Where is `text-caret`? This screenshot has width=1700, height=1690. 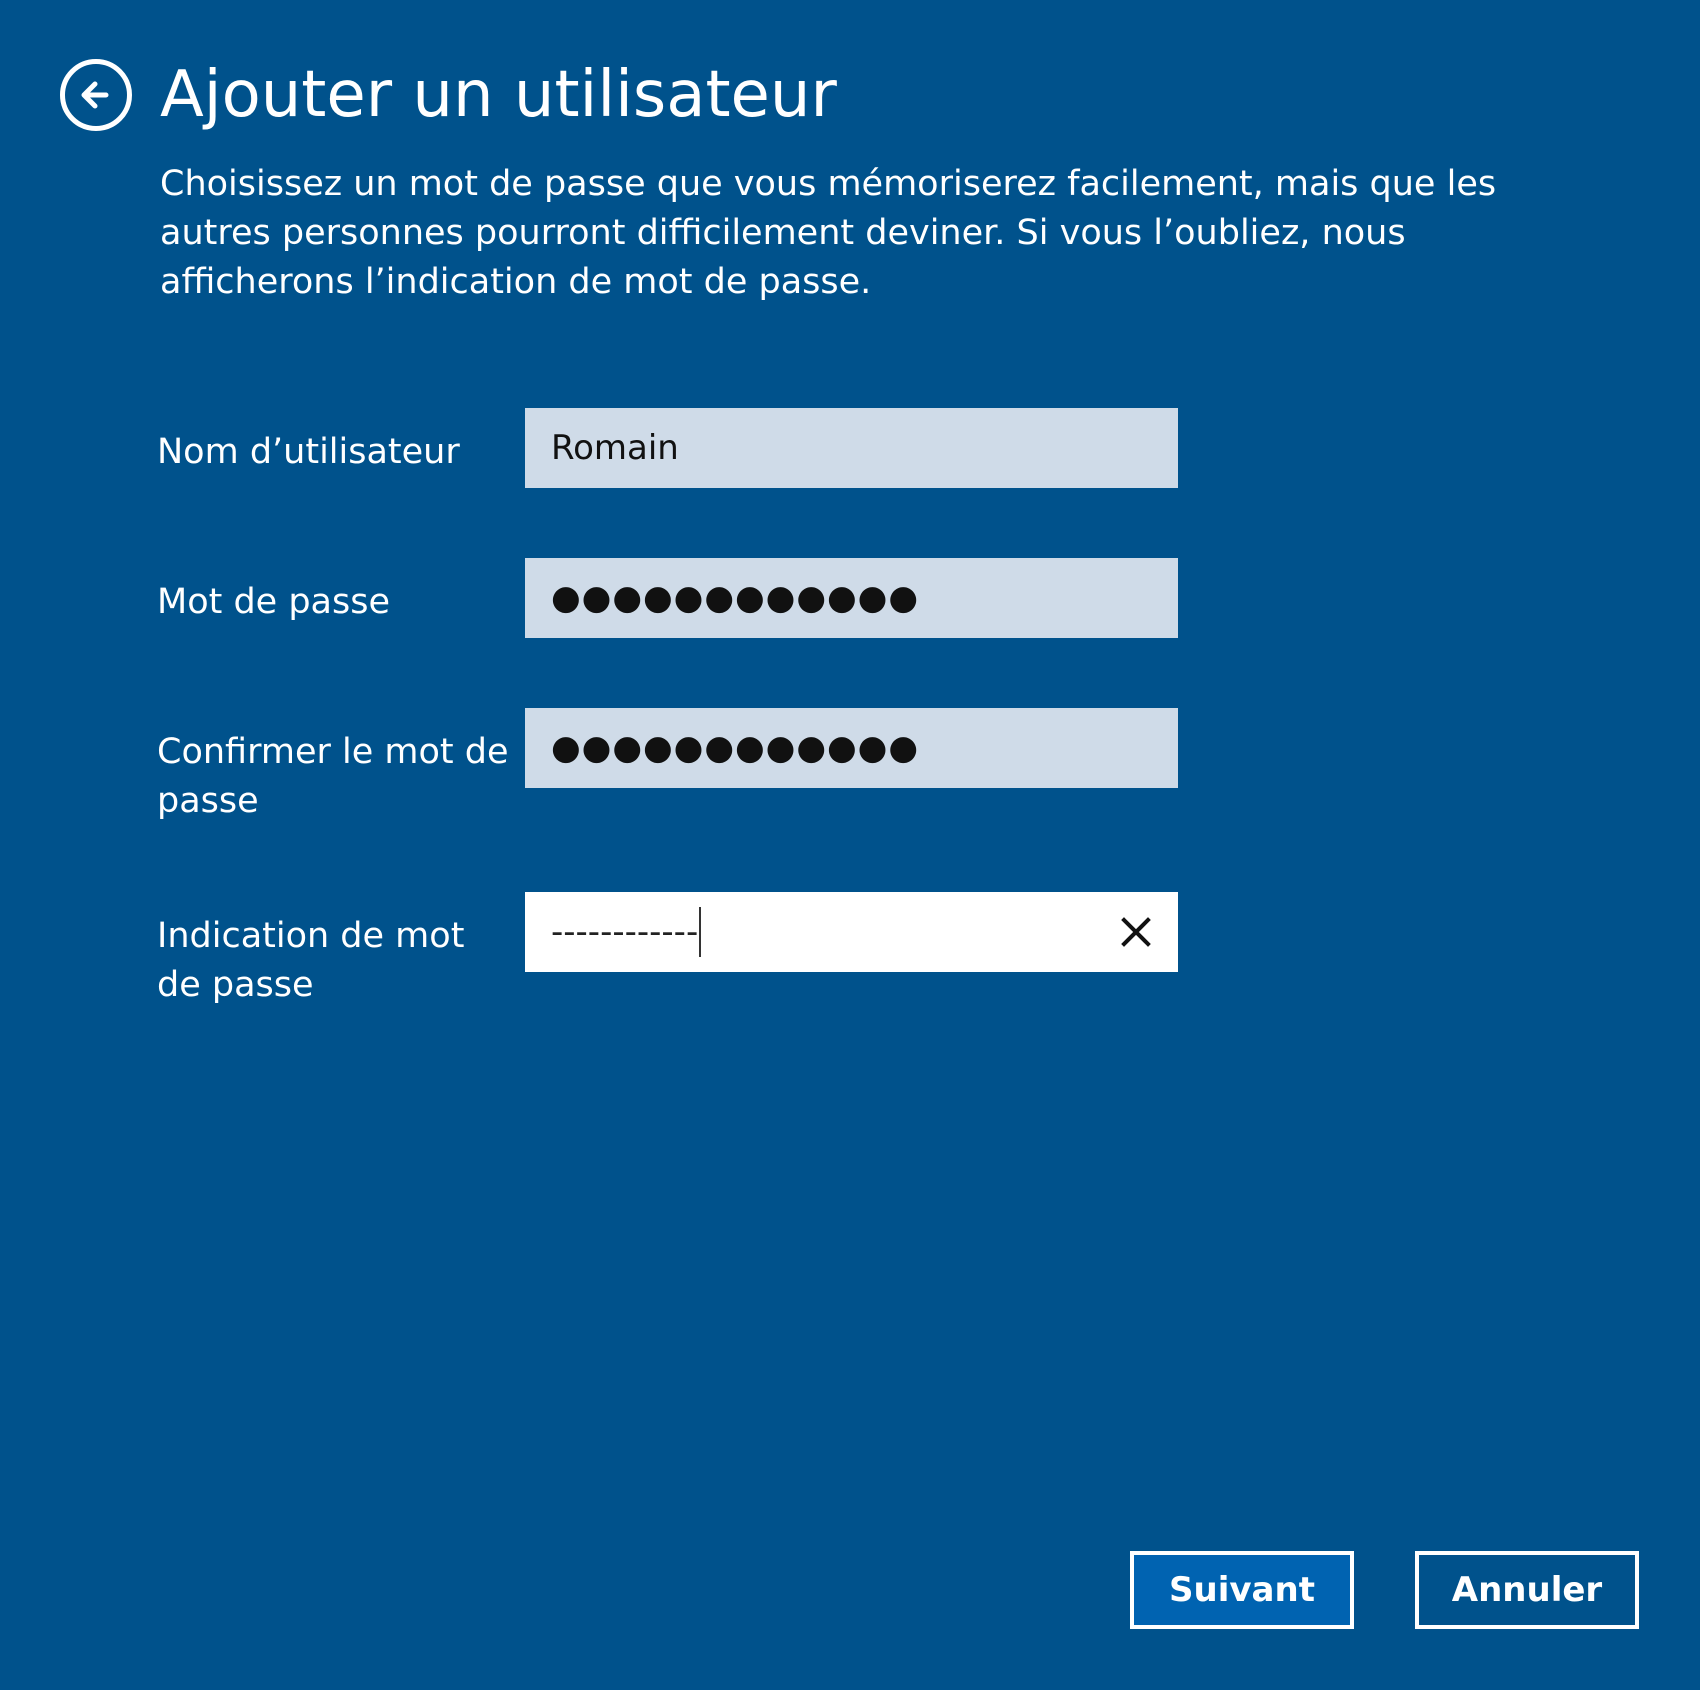
text-caret is located at coordinates (700, 932).